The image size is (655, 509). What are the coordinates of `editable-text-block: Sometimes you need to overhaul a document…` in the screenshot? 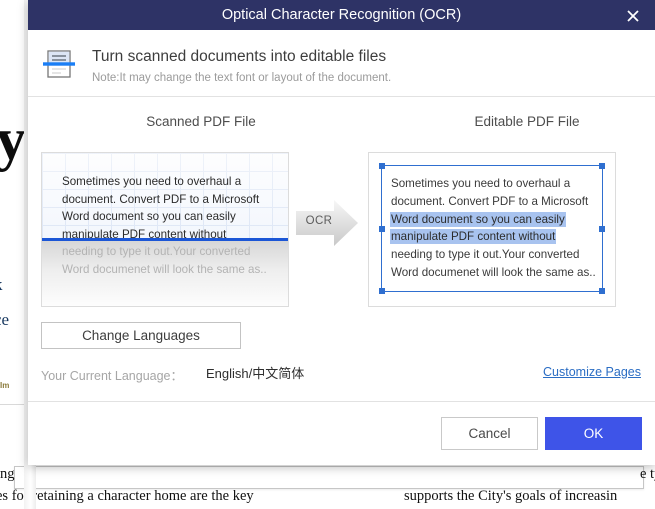 It's located at (494, 228).